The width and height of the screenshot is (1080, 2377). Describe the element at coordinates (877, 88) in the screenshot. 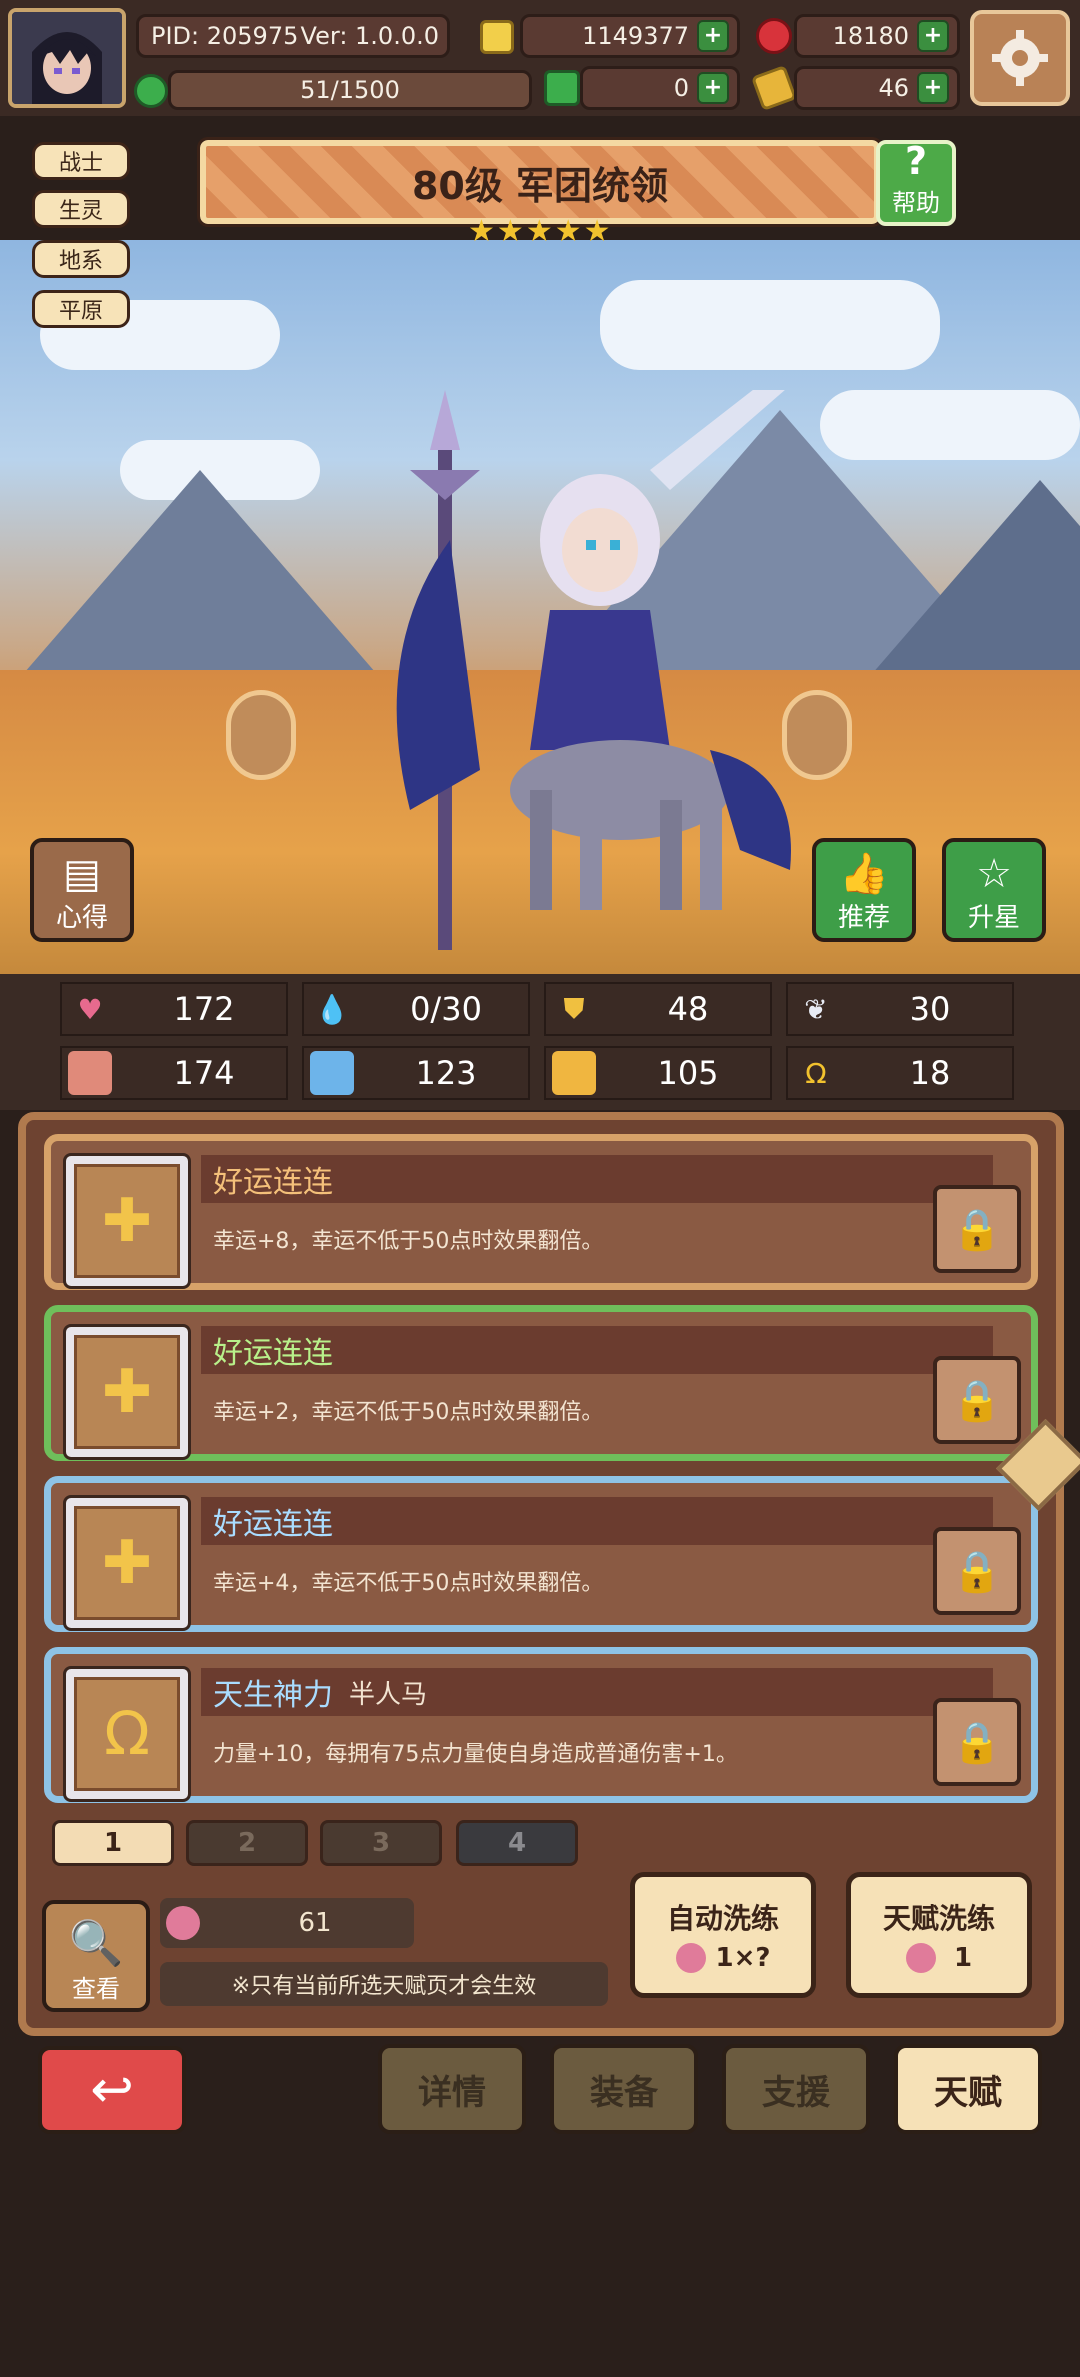

I see `ticket-counter: 46 +` at that location.